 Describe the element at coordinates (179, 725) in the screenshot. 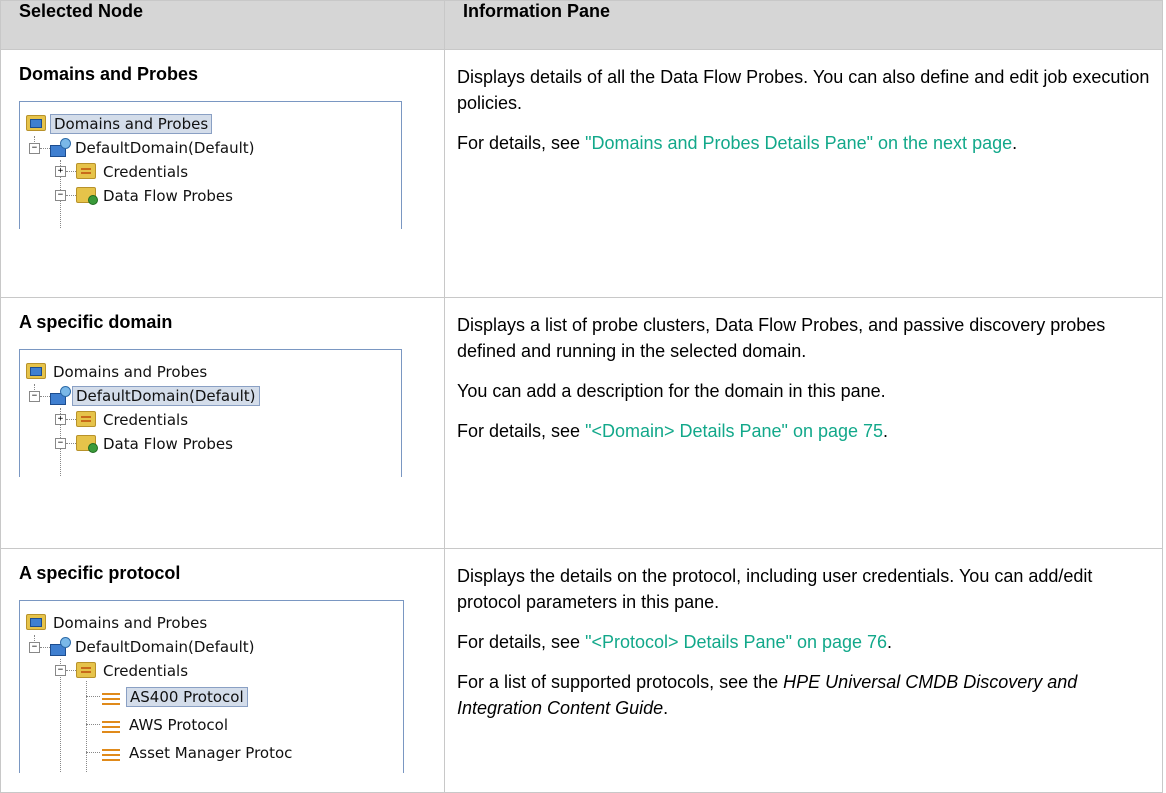

I see `tree-label: AWS Protocol` at that location.